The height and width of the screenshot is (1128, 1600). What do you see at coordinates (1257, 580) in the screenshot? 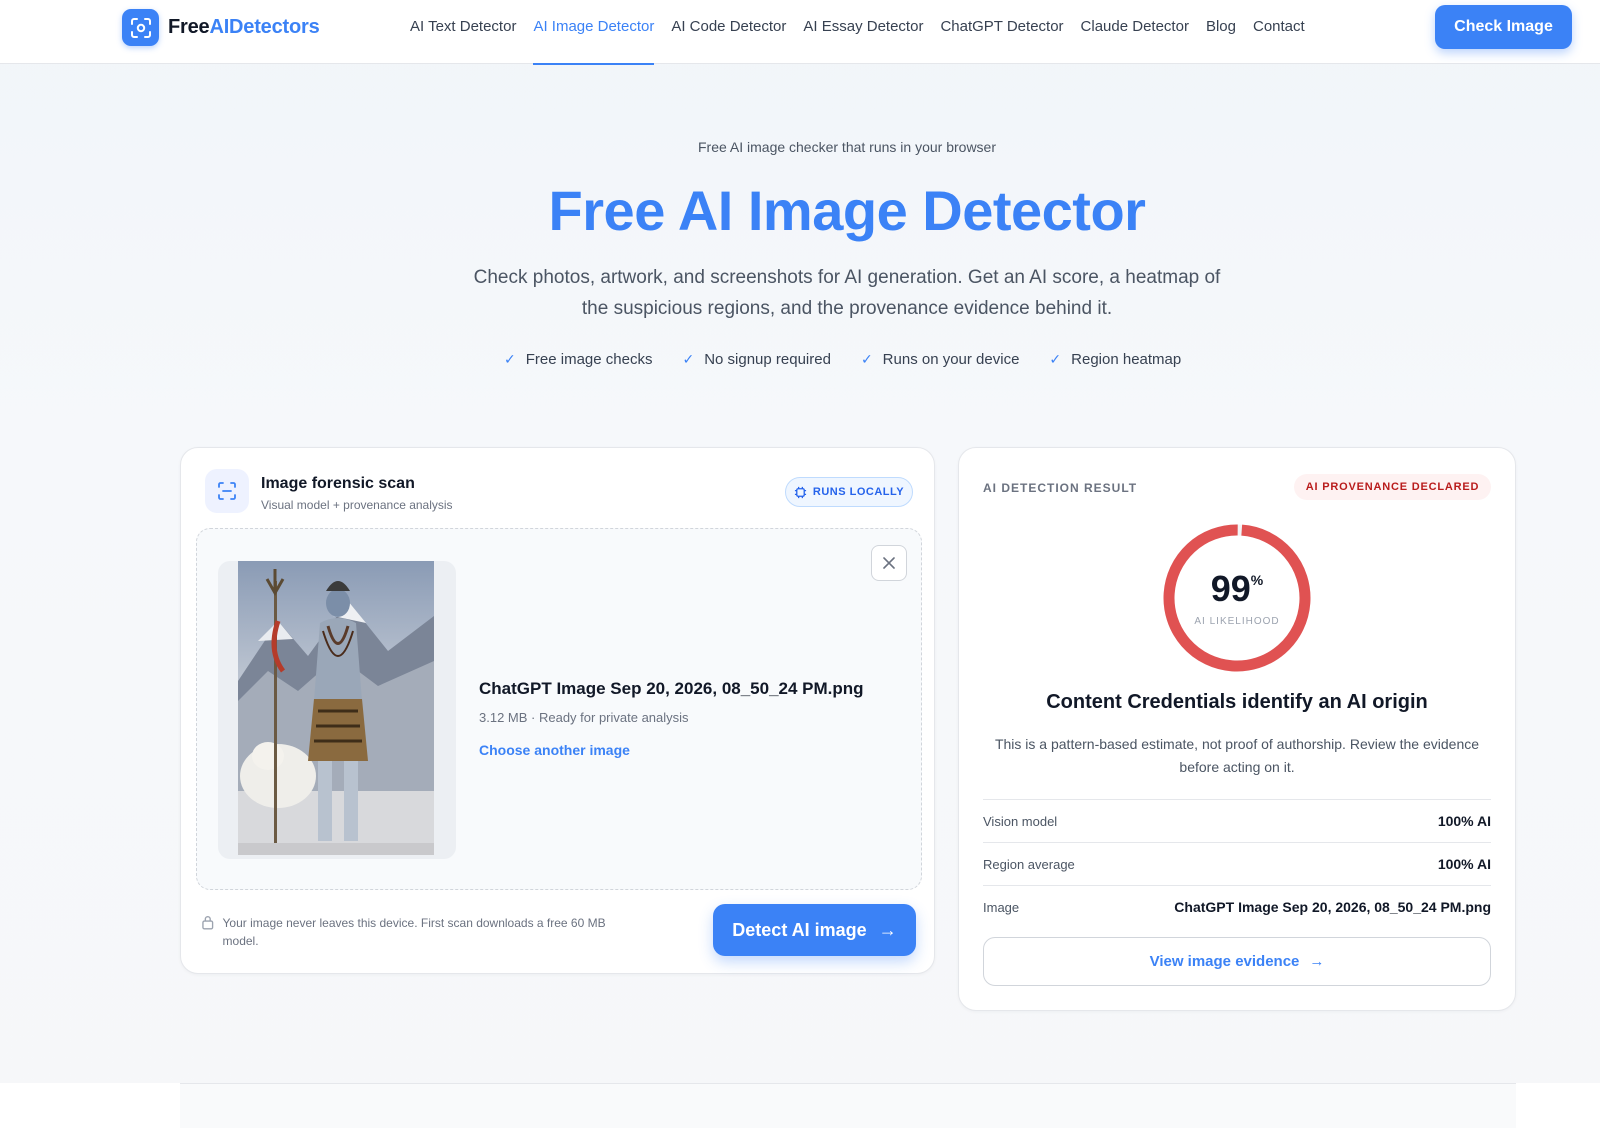
I see `score-unit: %` at bounding box center [1257, 580].